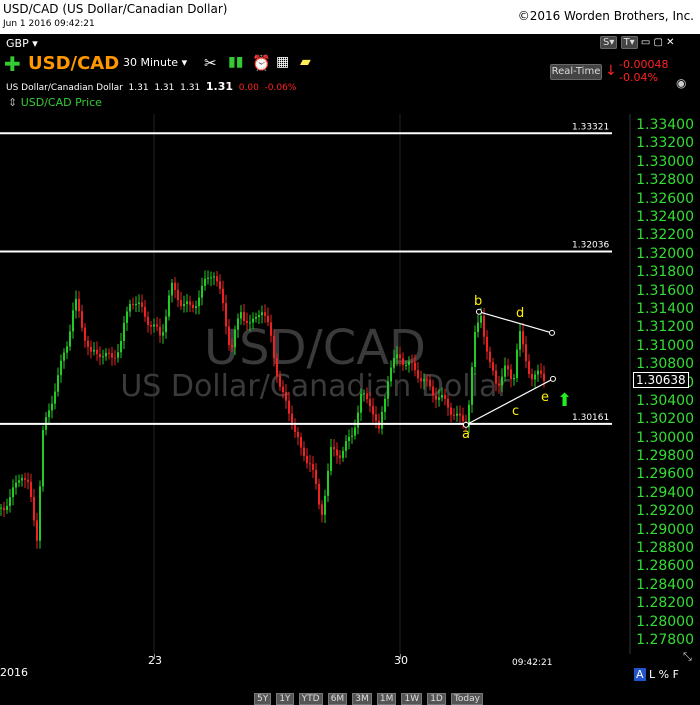 The height and width of the screenshot is (705, 700). Describe the element at coordinates (665, 621) in the screenshot. I see `price-axis-label: 1.28000` at that location.